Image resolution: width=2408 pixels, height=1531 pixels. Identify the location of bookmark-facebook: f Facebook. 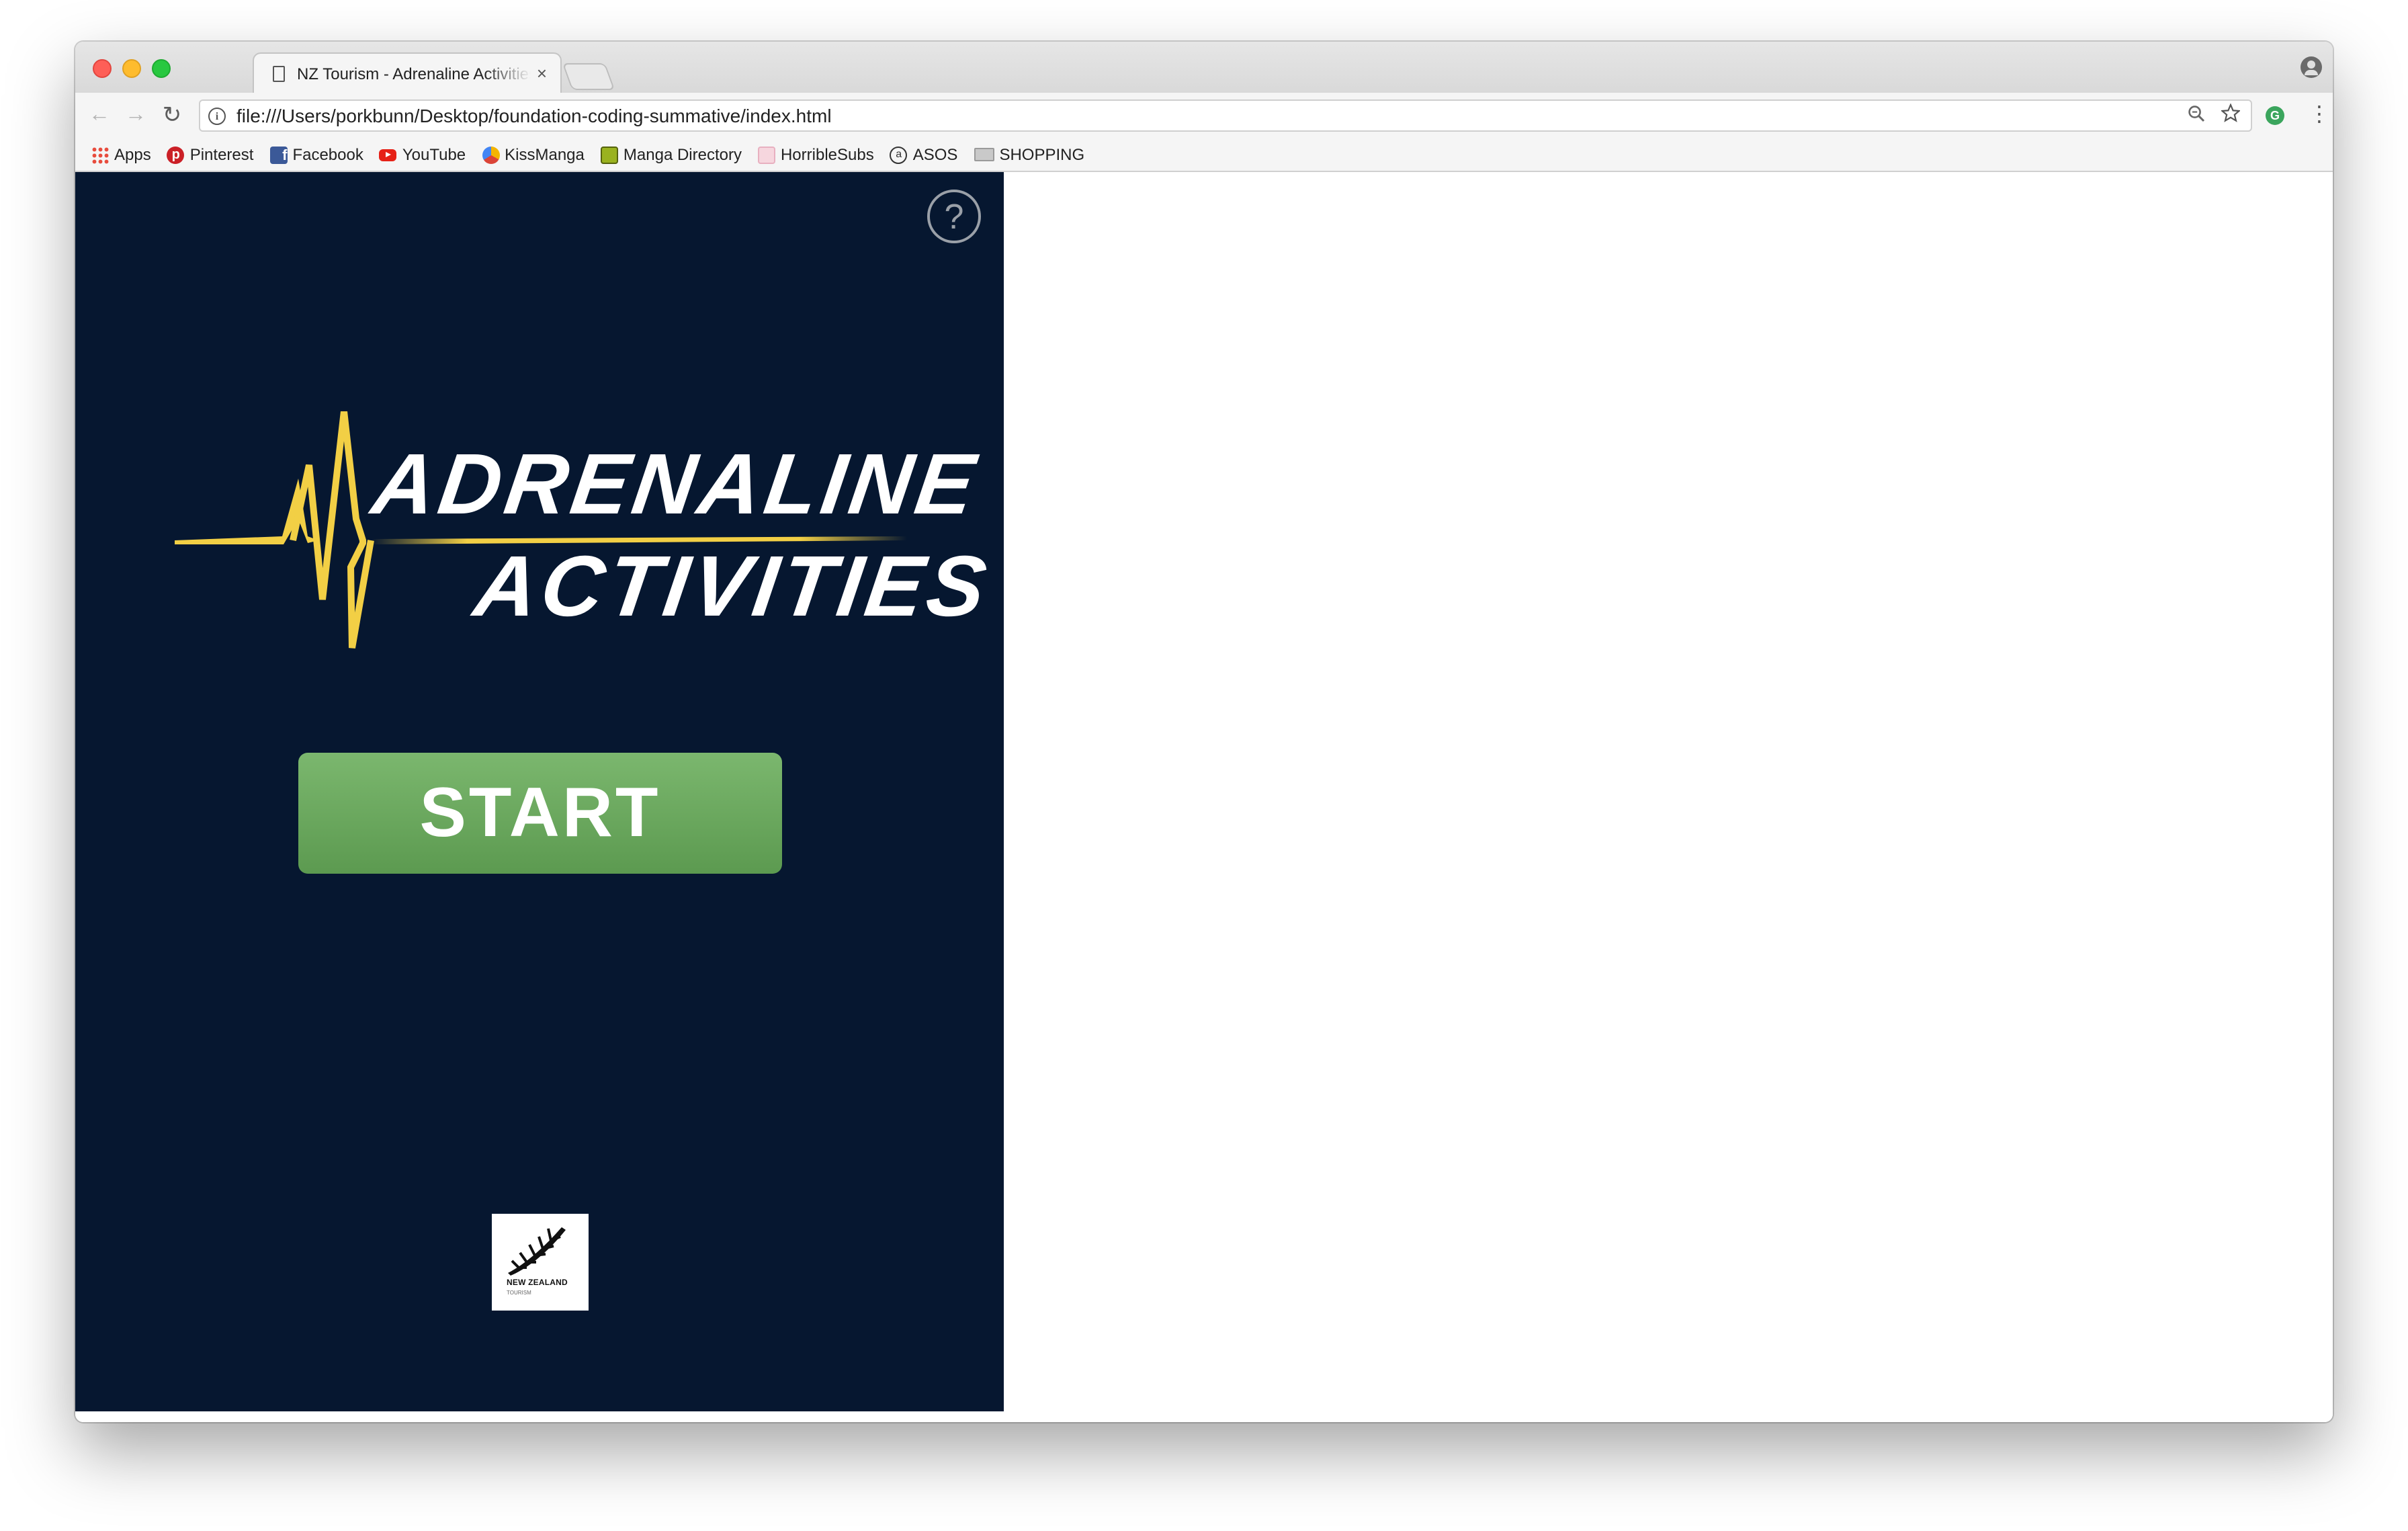
(316, 154).